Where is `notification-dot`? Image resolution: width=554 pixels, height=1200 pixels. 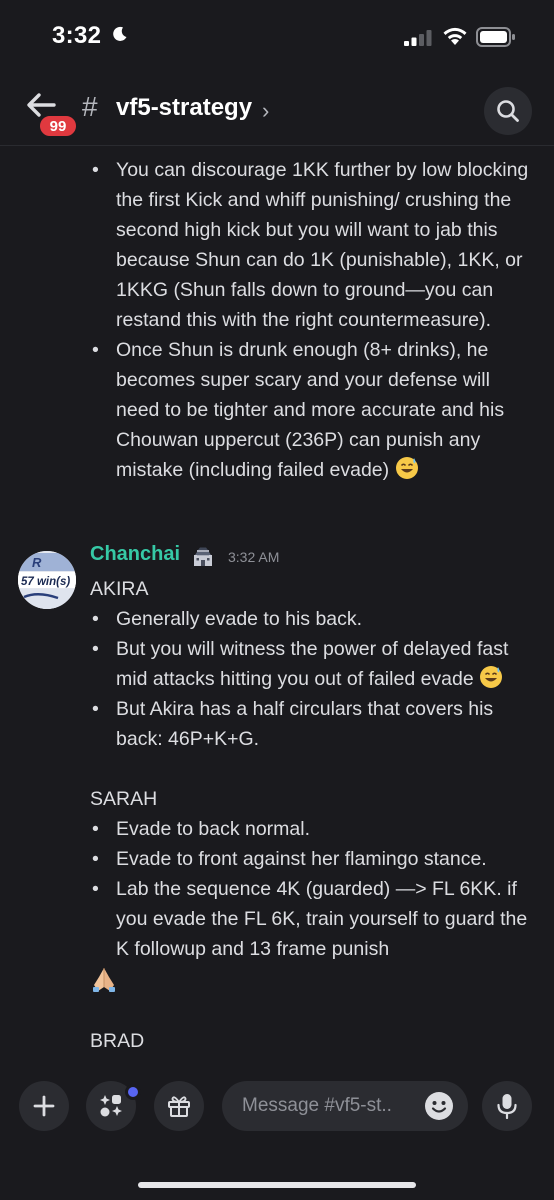 notification-dot is located at coordinates (133, 1092).